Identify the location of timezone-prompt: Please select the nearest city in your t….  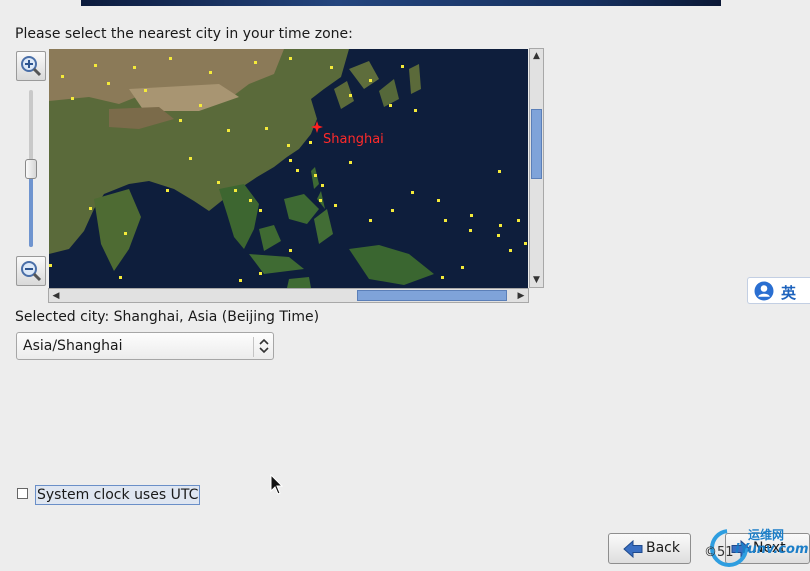
(184, 34).